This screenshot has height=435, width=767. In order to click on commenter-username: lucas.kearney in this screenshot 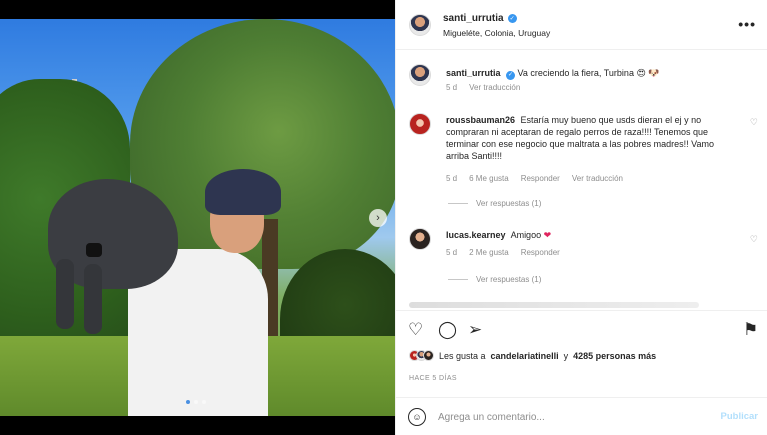, I will do `click(476, 235)`.